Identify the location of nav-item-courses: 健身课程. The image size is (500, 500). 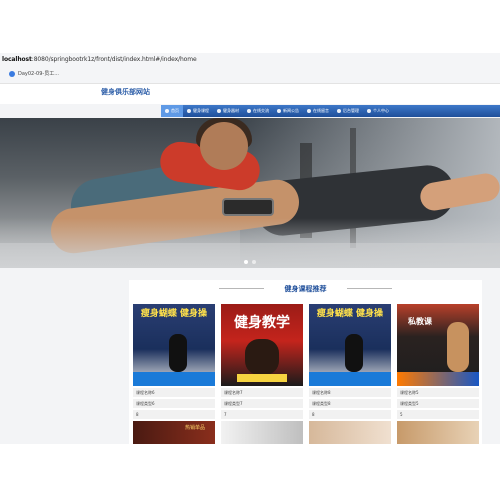
(198, 111).